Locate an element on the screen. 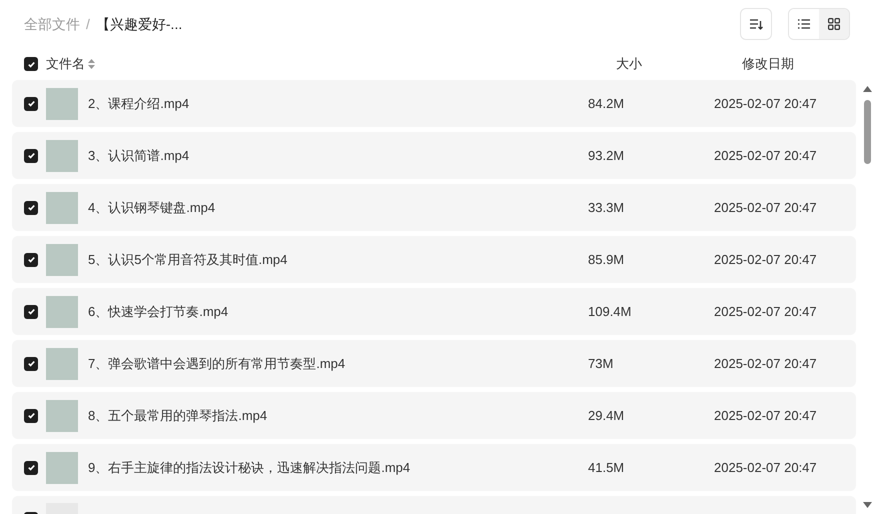  sort-icon is located at coordinates (756, 24).